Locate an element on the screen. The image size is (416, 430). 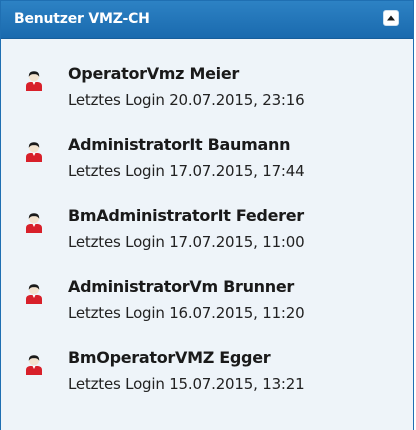
last-login-text: Letztes Login 15.07.2015, 13:21 is located at coordinates (186, 384).